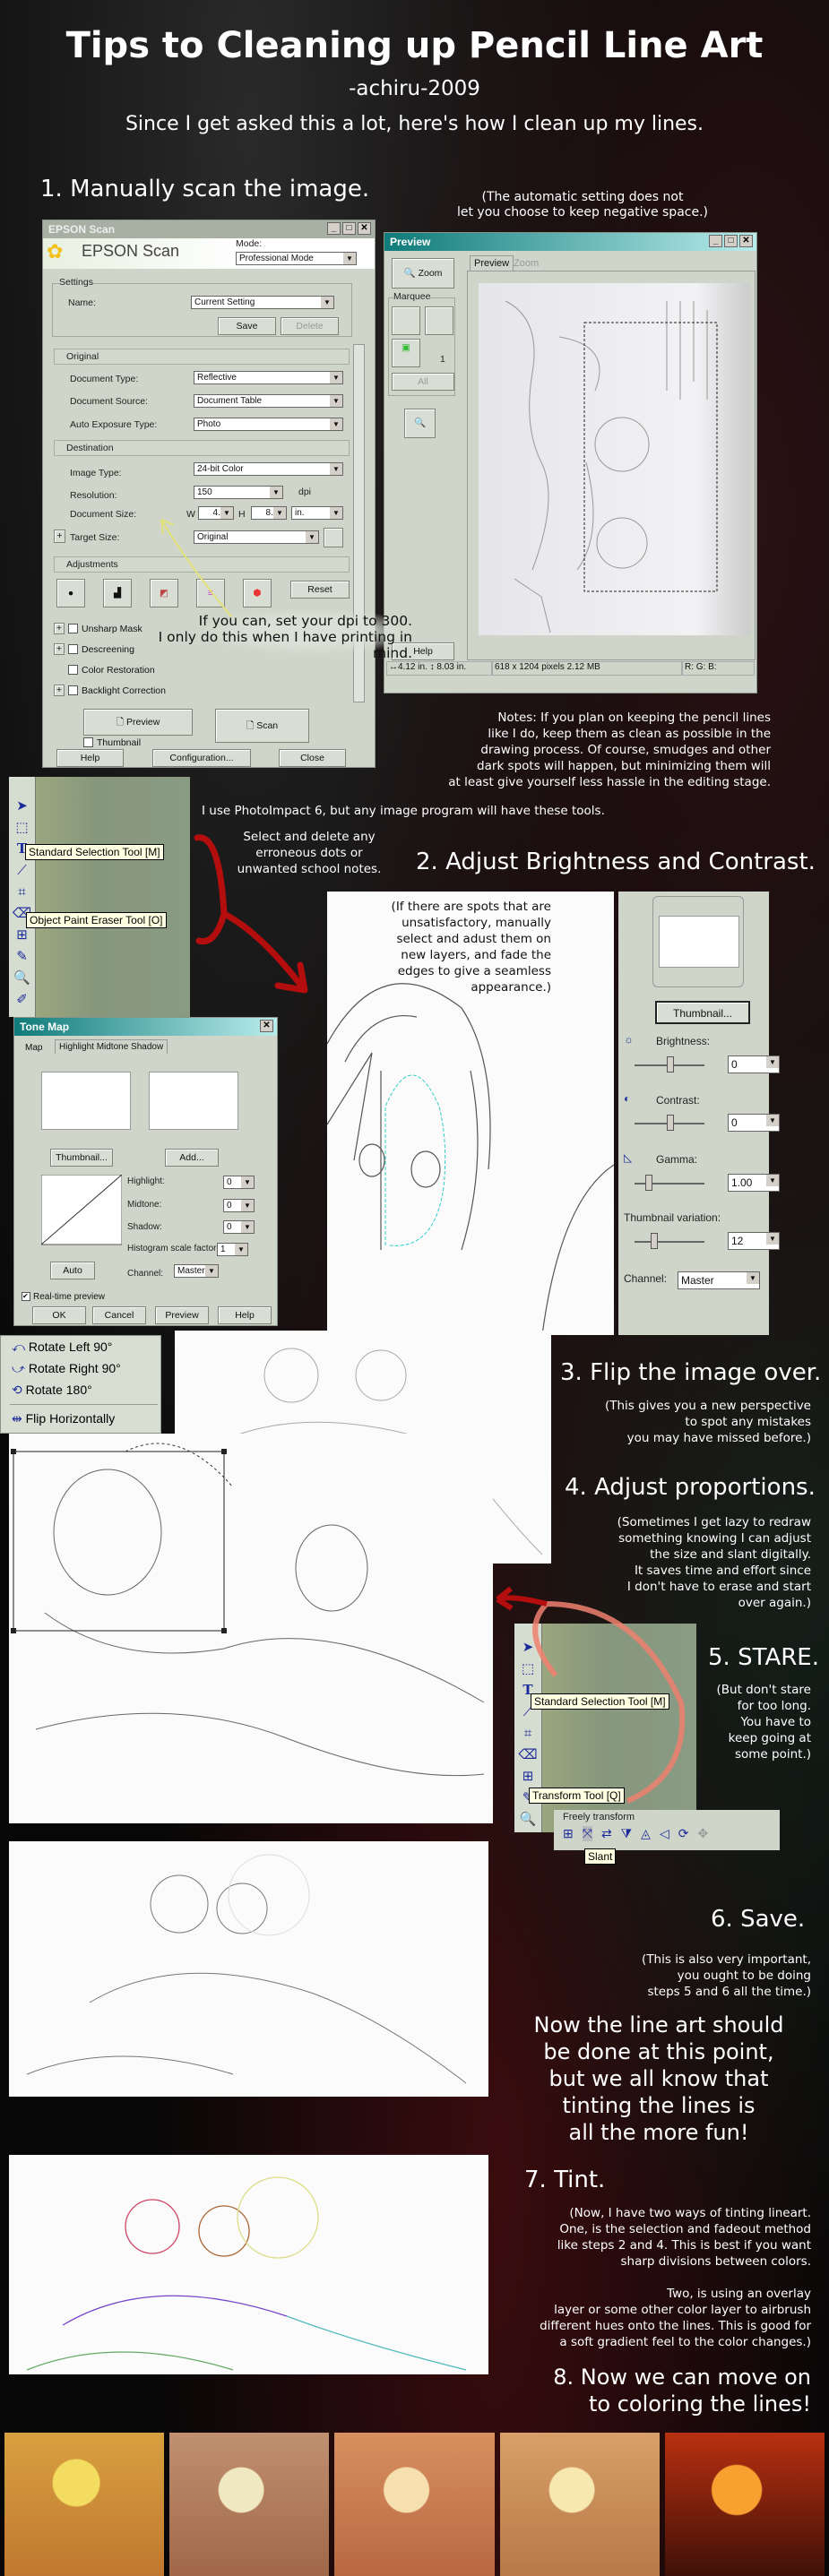 This screenshot has width=829, height=2576. I want to click on tab-highlight-midtone-shadow: Highlight Midtone Shadow, so click(111, 1046).